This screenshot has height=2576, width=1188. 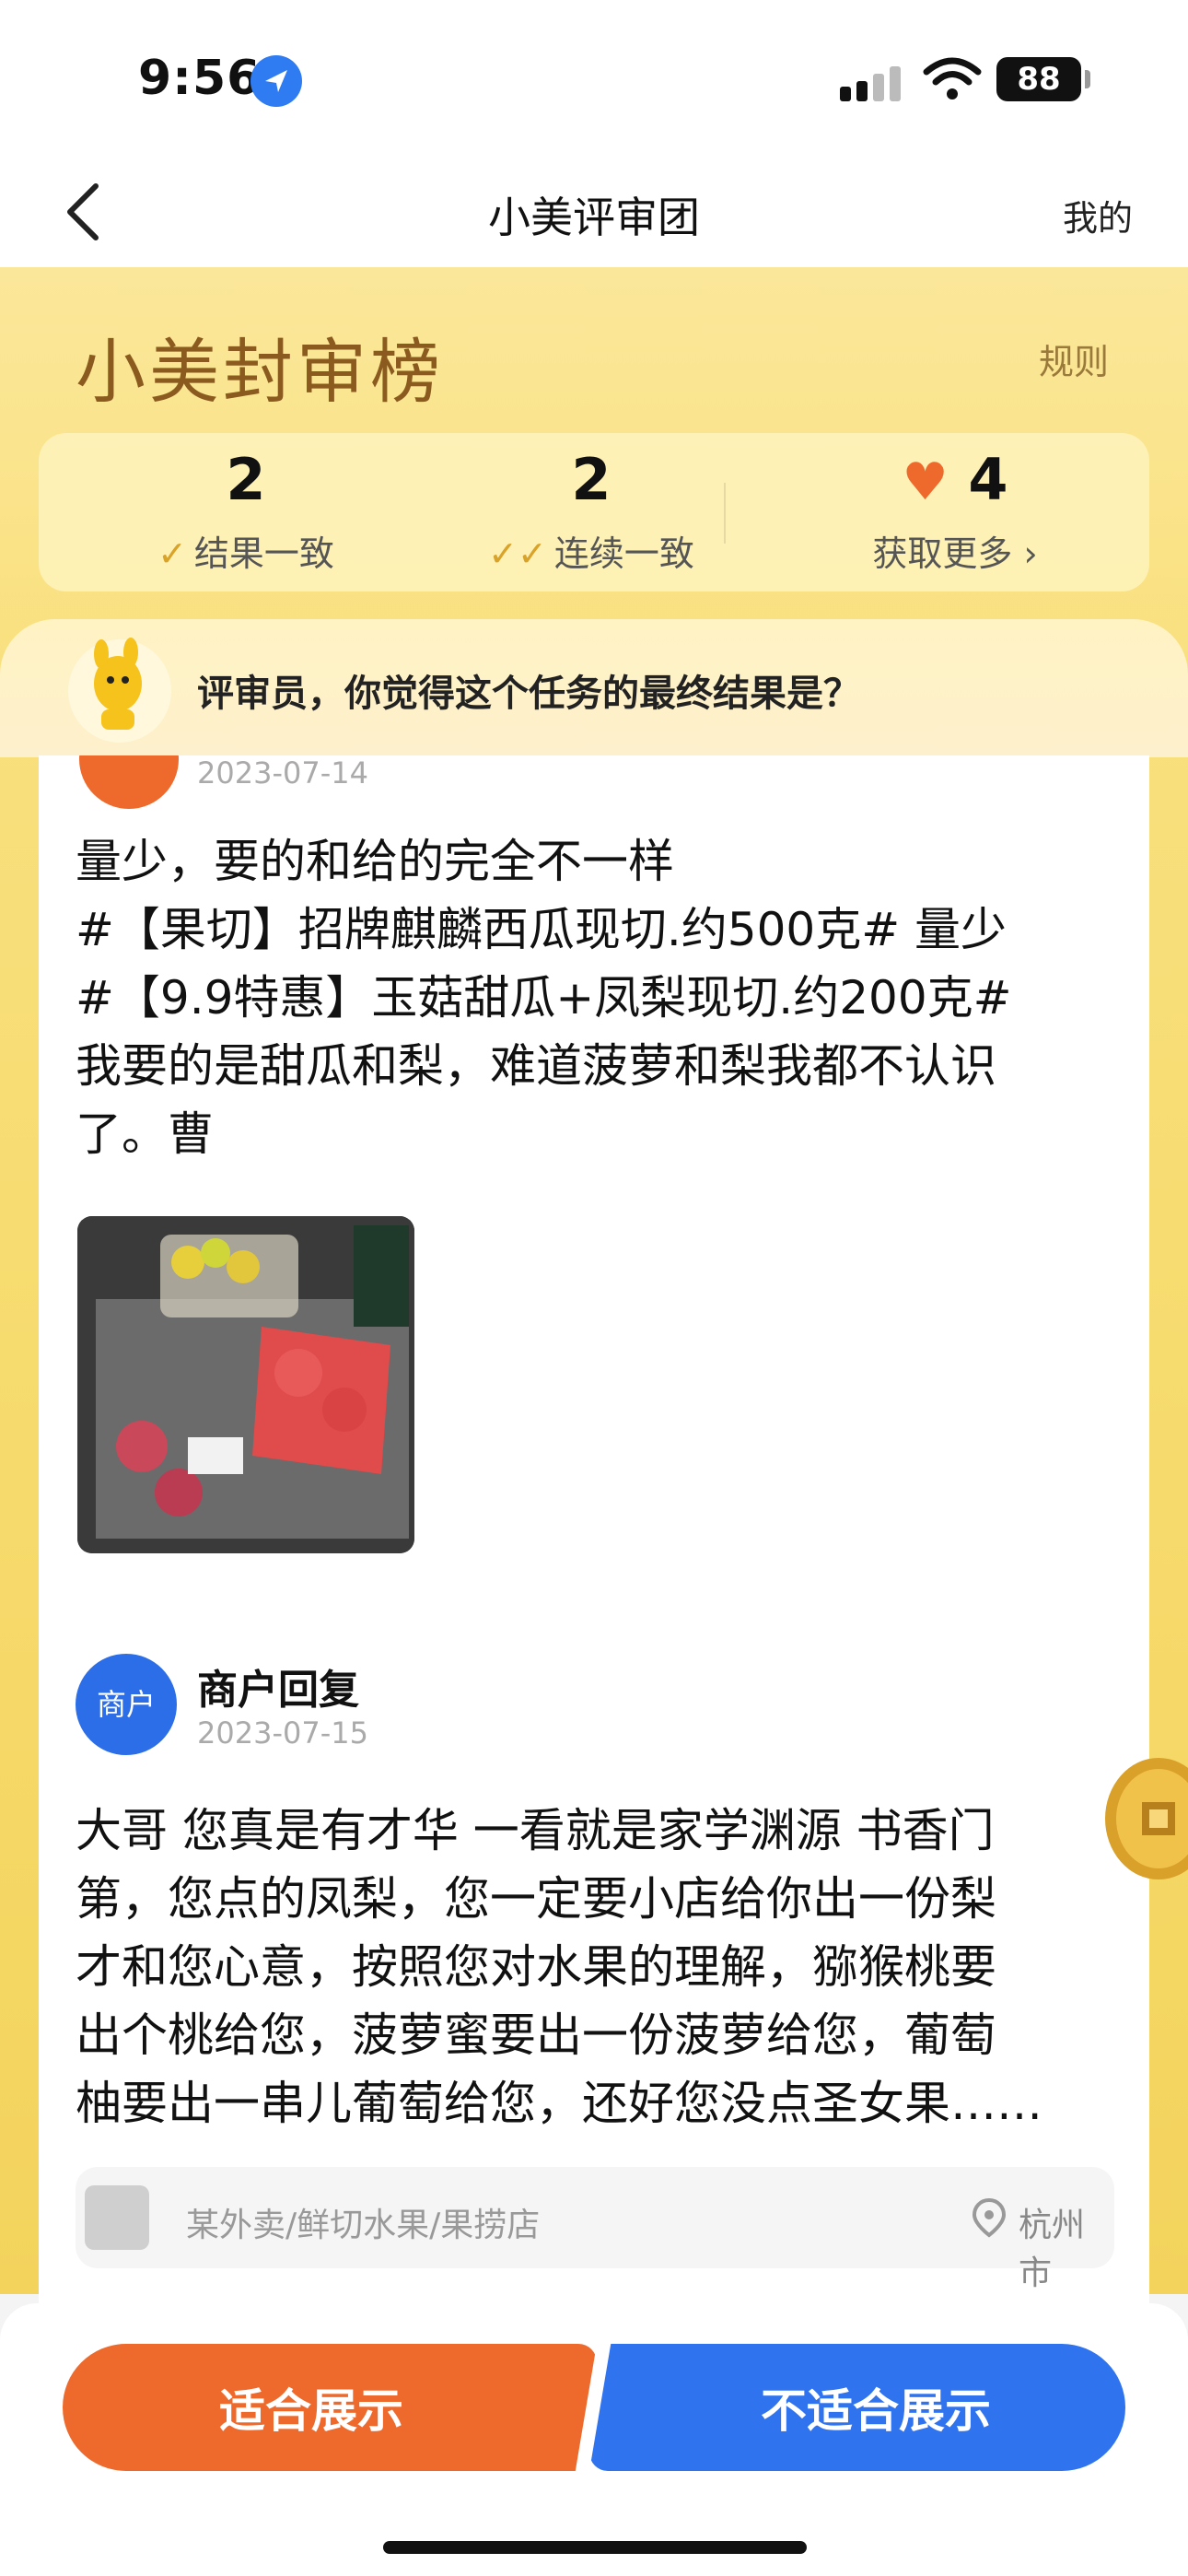 What do you see at coordinates (117, 2217) in the screenshot?
I see `store-thumbnail-icon` at bounding box center [117, 2217].